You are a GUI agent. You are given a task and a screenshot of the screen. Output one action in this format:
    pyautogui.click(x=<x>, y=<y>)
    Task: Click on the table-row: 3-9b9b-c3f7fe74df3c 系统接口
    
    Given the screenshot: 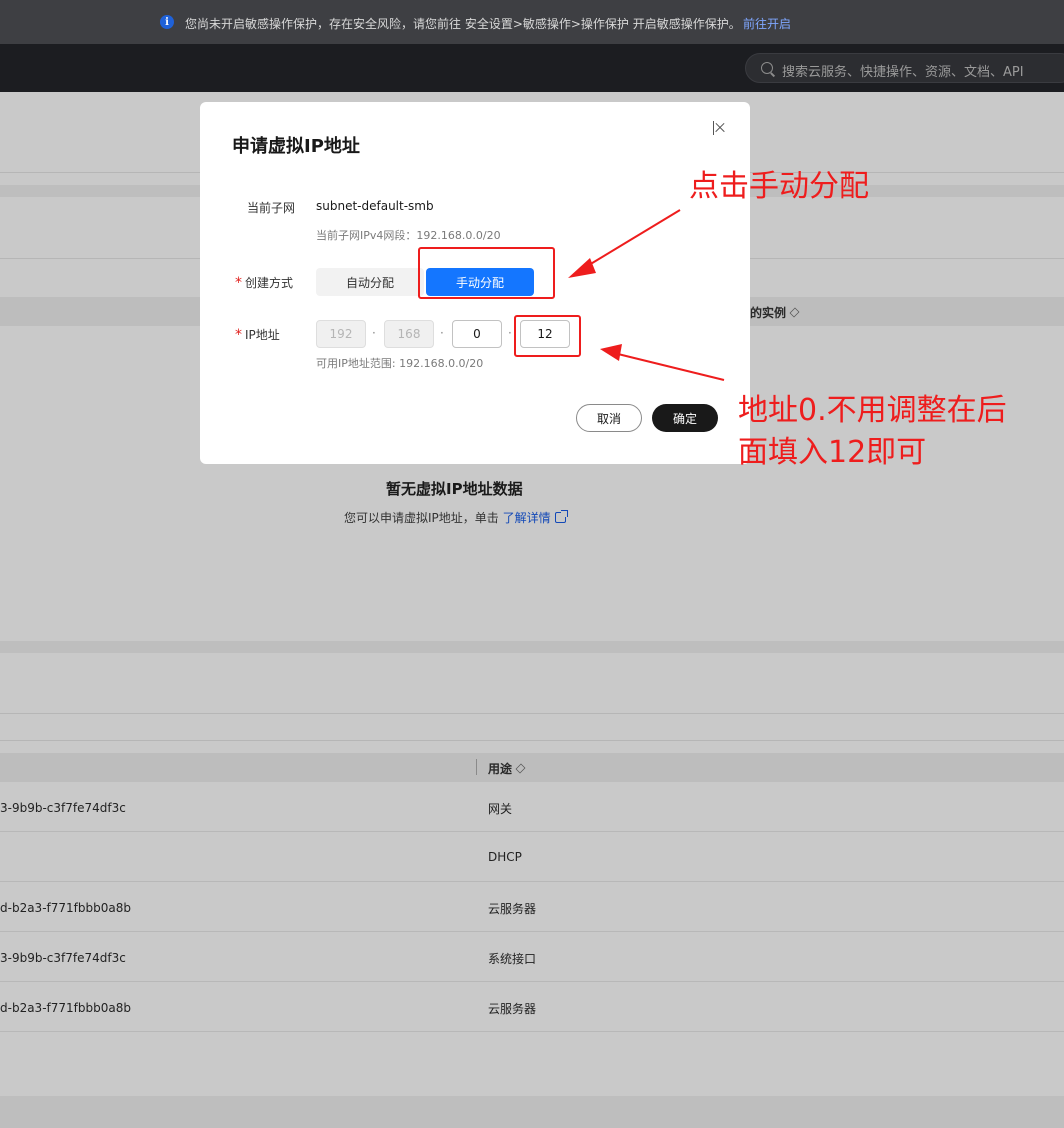 What is the action you would take?
    pyautogui.click(x=532, y=957)
    